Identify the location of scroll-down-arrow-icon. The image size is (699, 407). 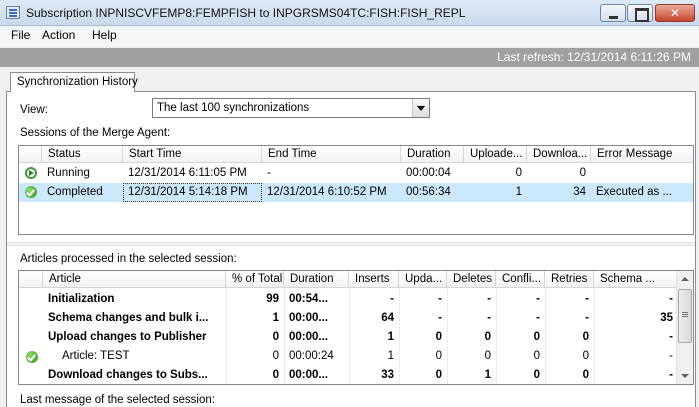
(685, 375).